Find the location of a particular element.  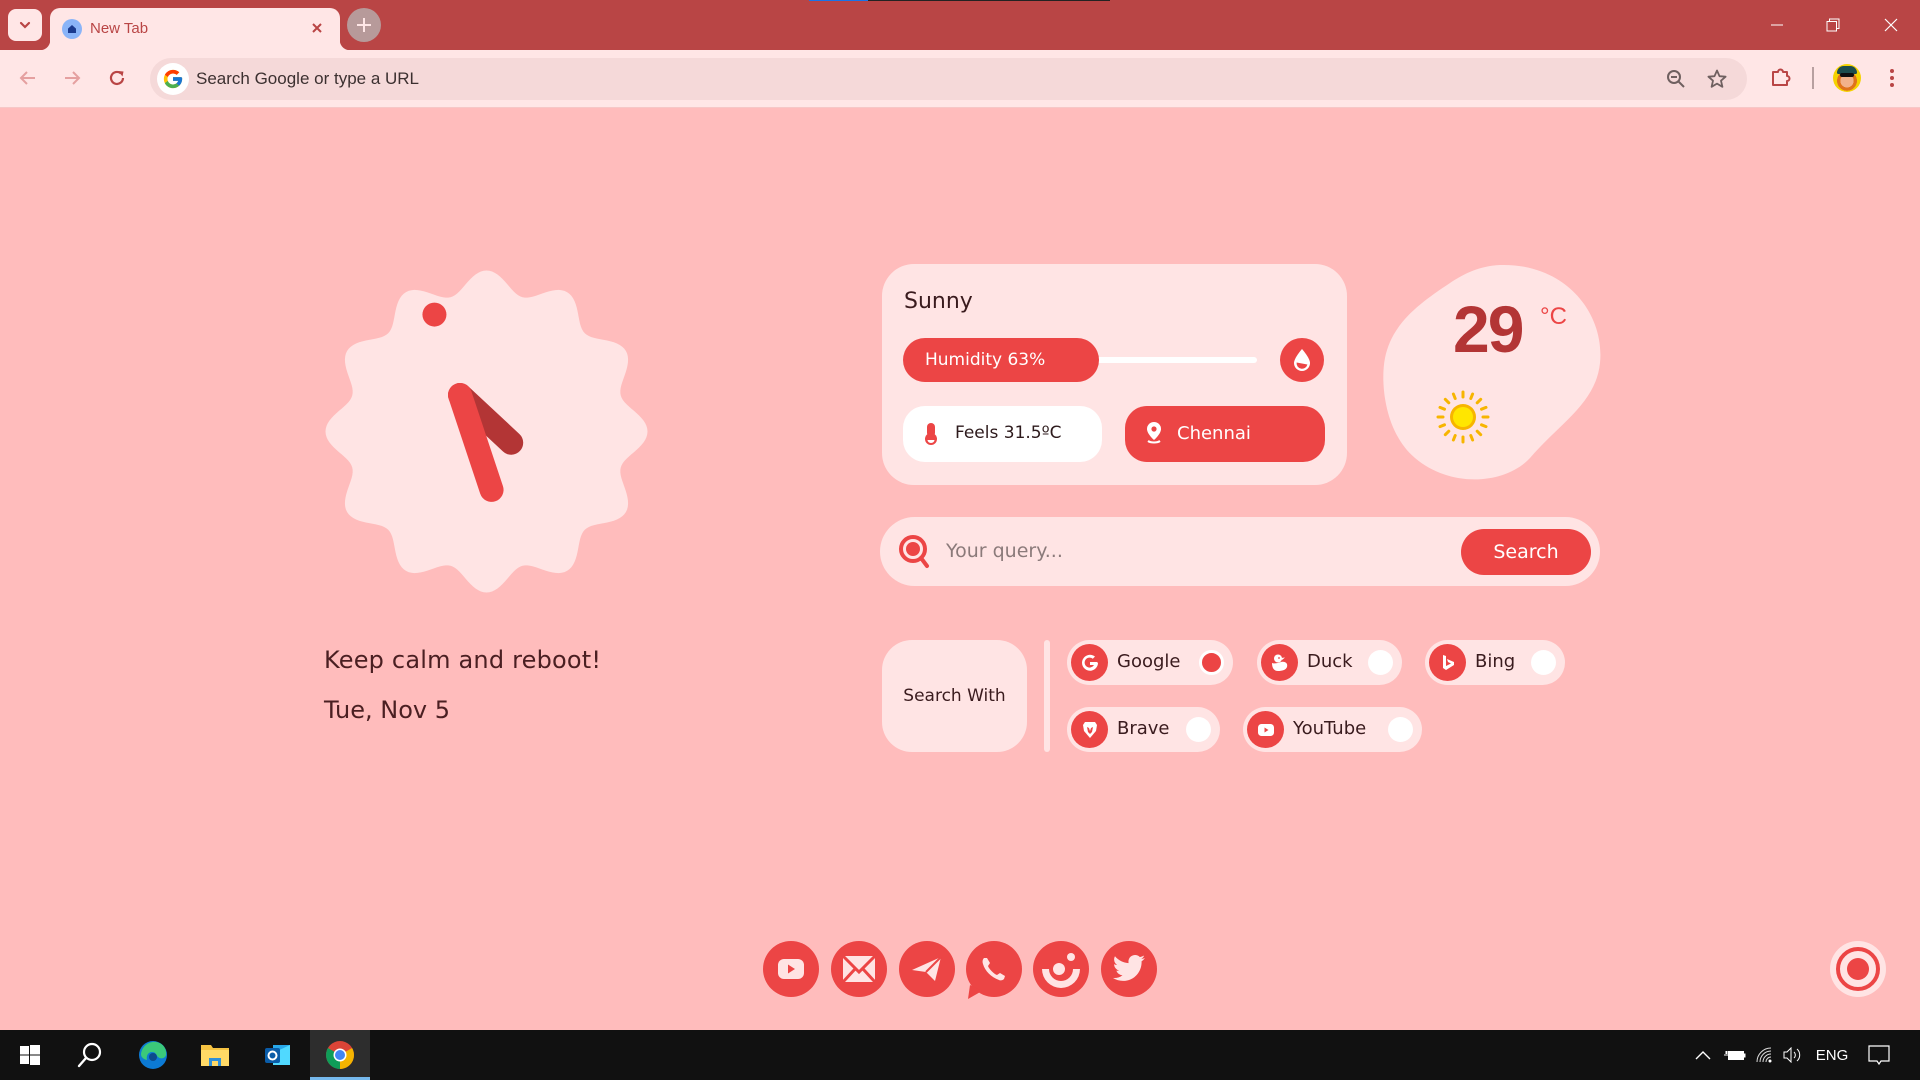

toolbar-divider is located at coordinates (1813, 78).